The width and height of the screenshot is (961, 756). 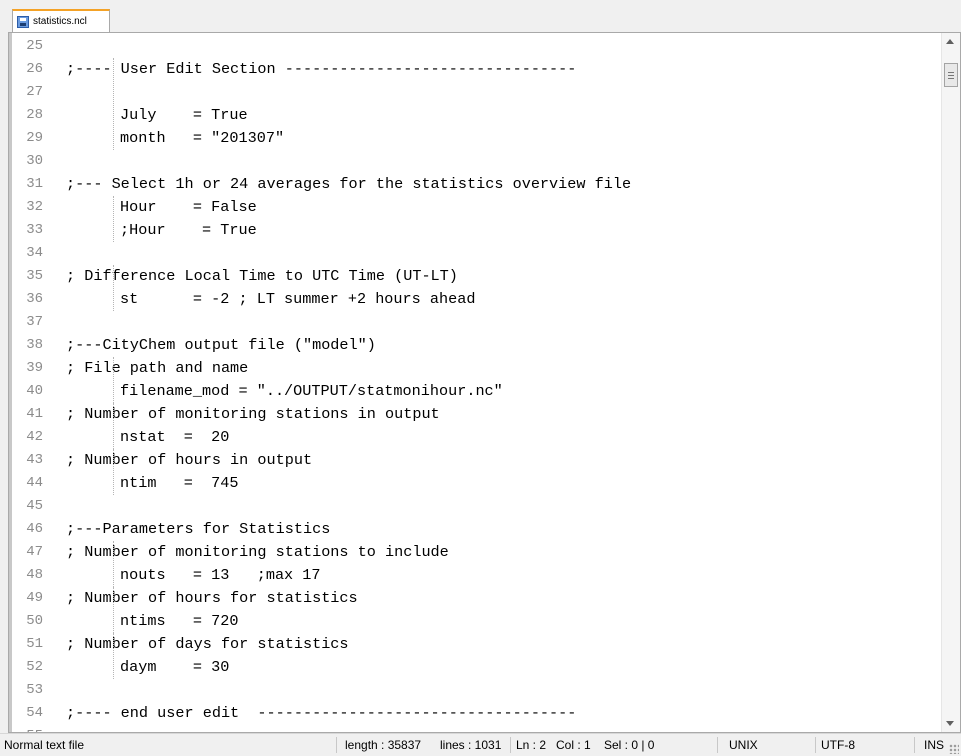 I want to click on code-line: ; Number of hours in output, so click(x=189, y=460).